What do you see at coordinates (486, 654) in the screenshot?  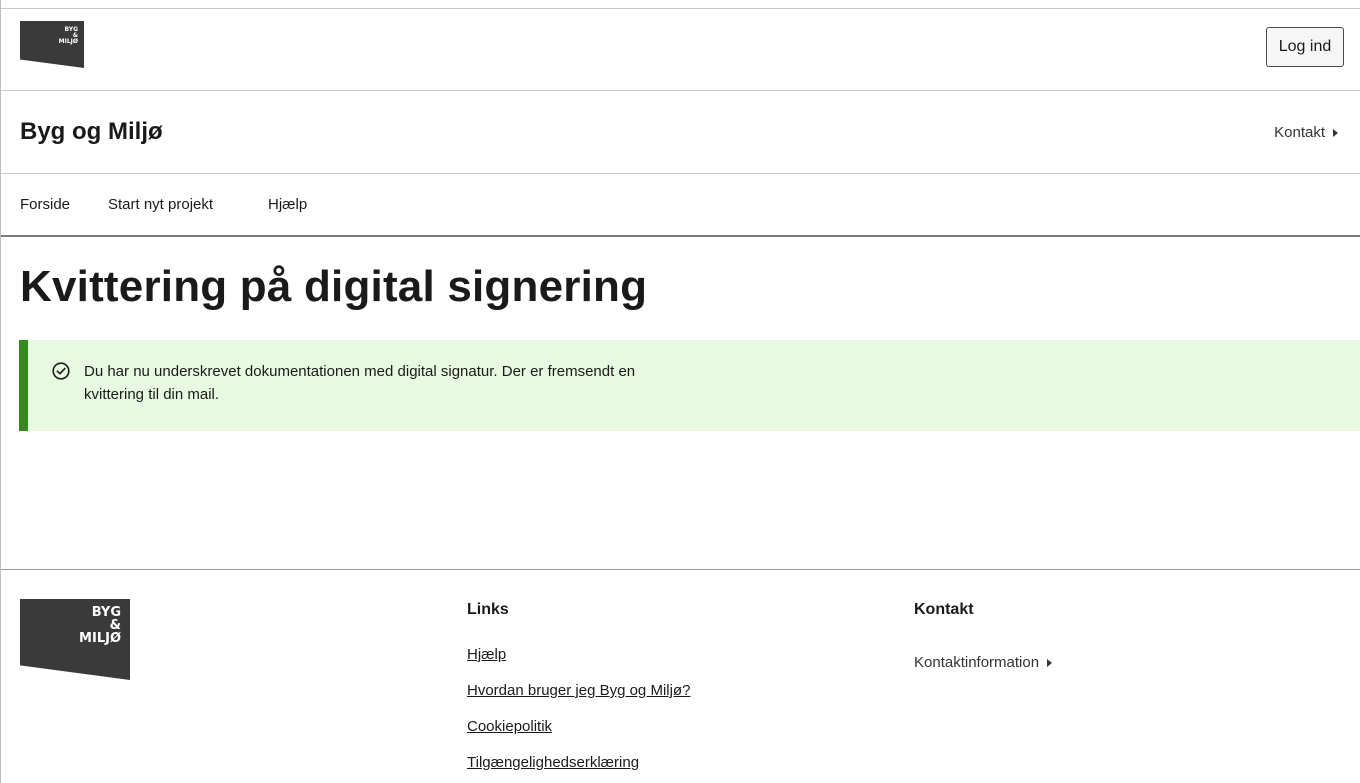 I see `footer-link-hjaelp: Hjælp` at bounding box center [486, 654].